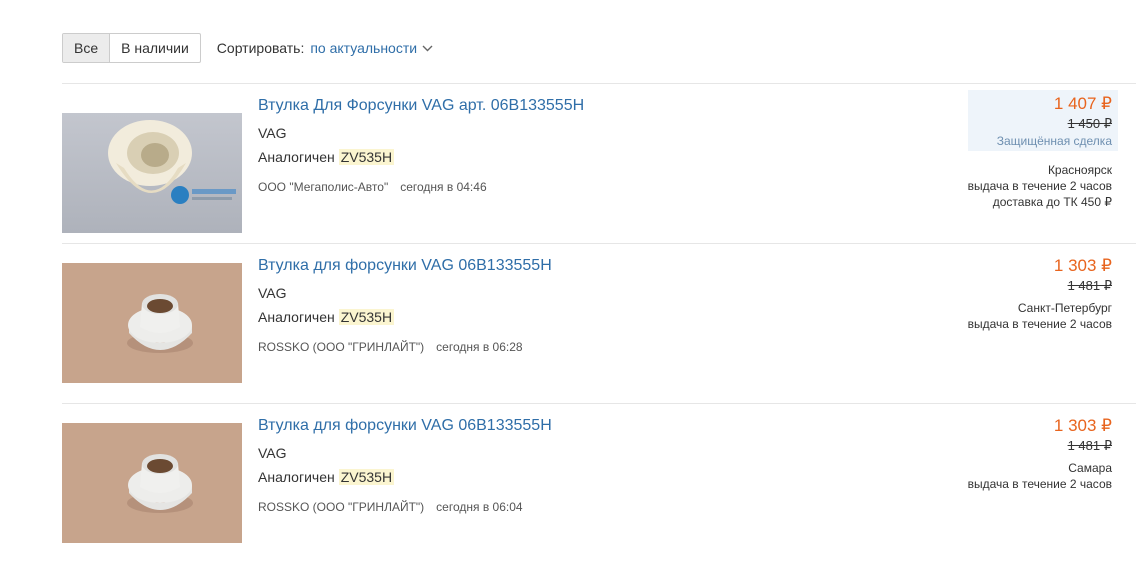 This screenshot has height=564, width=1136. What do you see at coordinates (1042, 120) in the screenshot?
I see `price-box: 1 407 ₽ 1 450 ₽ Защищённая сделка` at bounding box center [1042, 120].